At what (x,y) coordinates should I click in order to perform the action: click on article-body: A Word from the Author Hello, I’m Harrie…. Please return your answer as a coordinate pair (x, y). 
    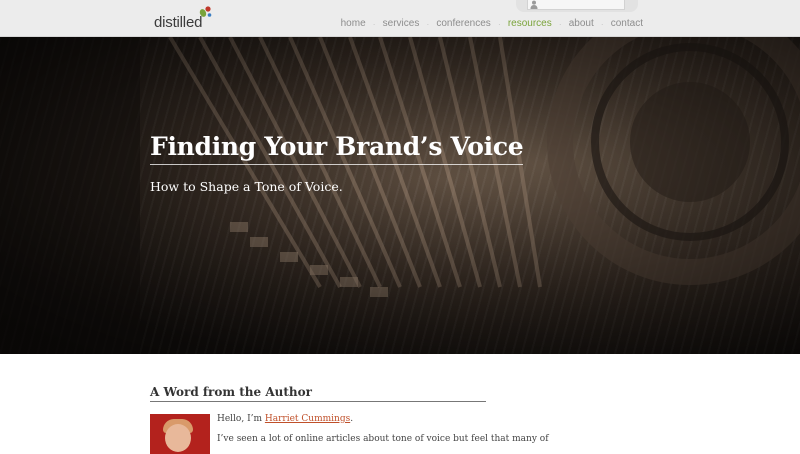
    Looking at the image, I should click on (349, 419).